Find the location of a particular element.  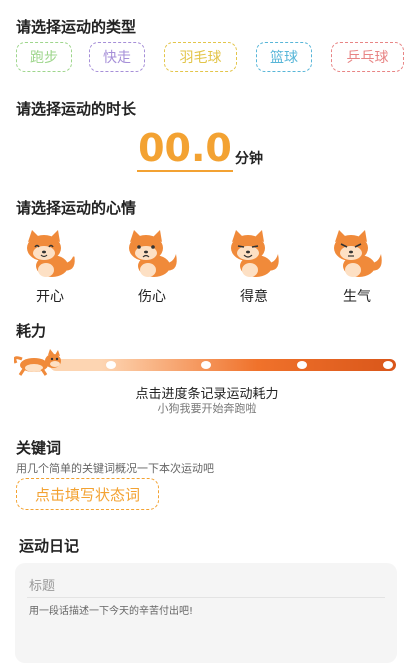

effort-subhint: 小狗我要开始奔跑啦 is located at coordinates (207, 408).